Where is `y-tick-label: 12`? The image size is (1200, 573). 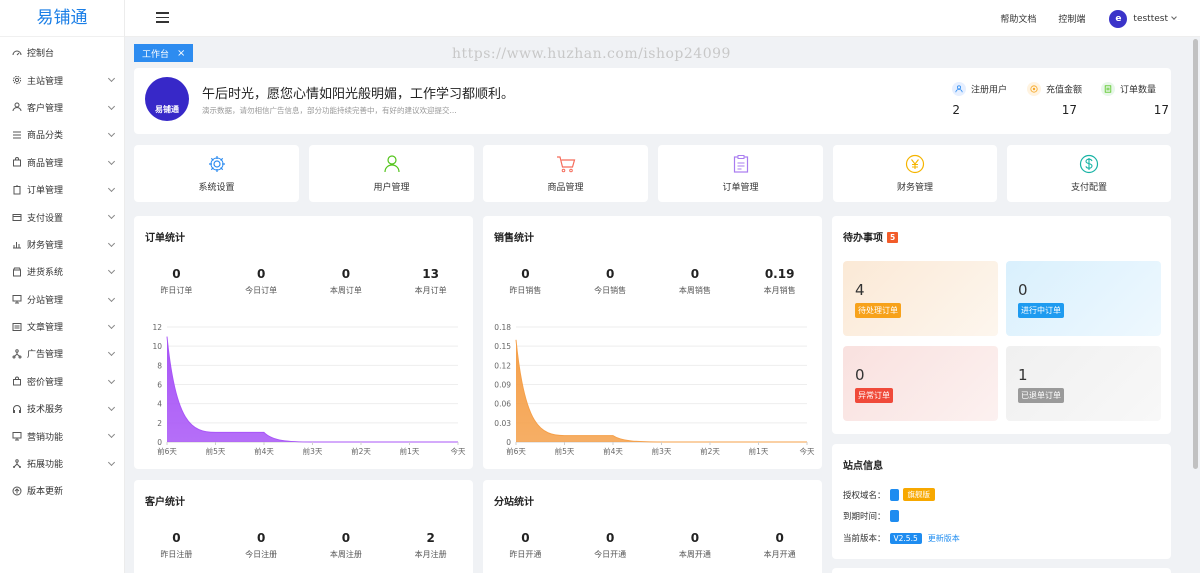 y-tick-label: 12 is located at coordinates (157, 327).